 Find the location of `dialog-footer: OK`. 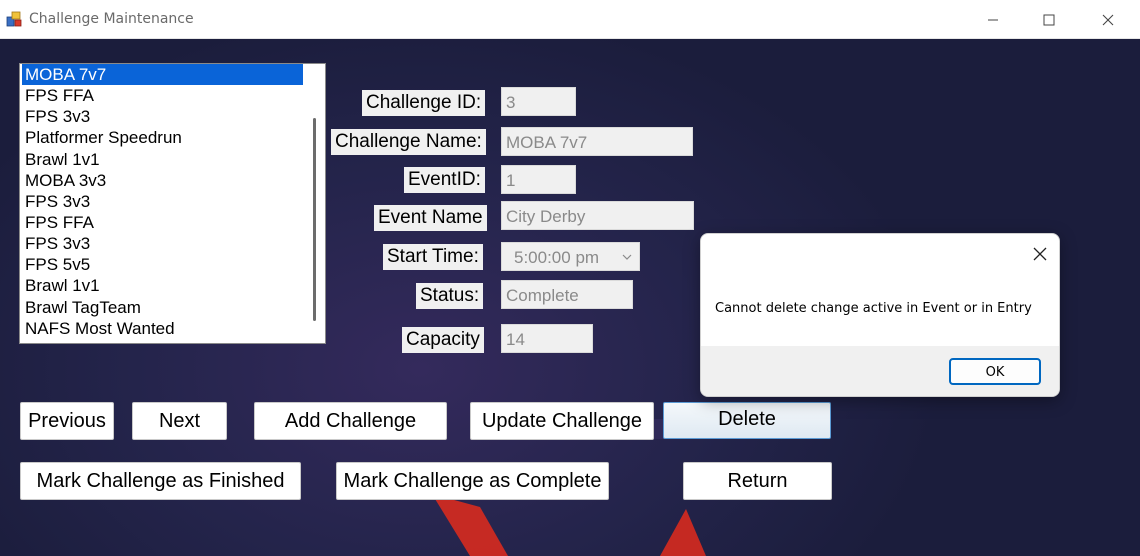

dialog-footer: OK is located at coordinates (880, 371).